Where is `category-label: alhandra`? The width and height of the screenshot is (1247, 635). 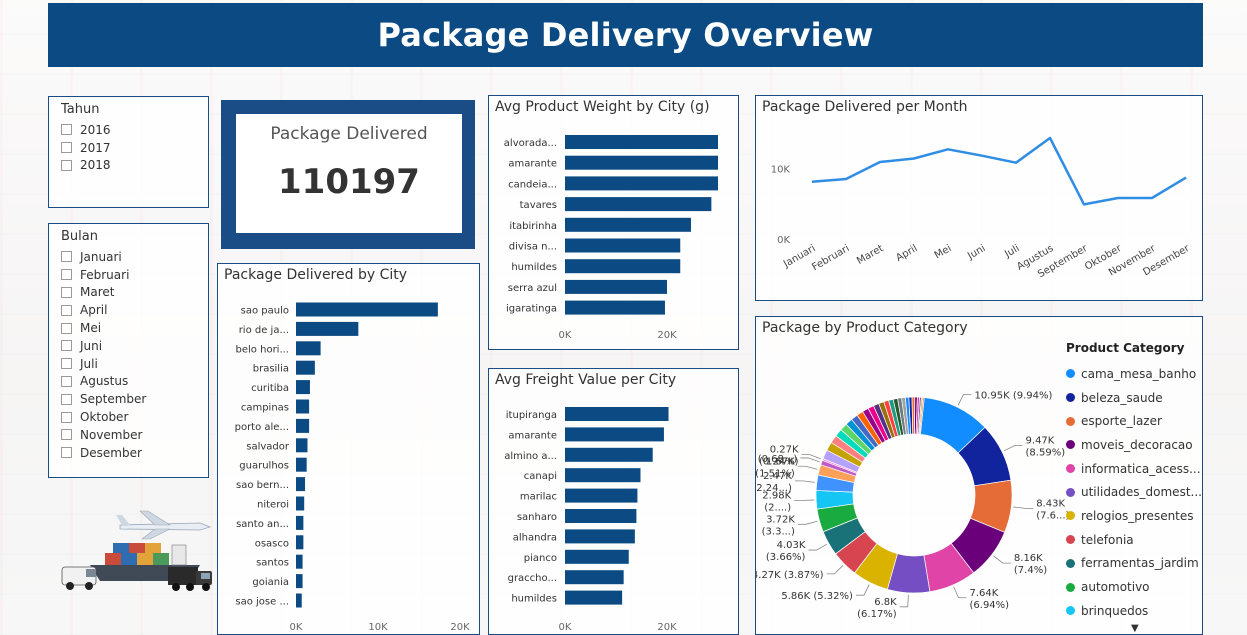
category-label: alhandra is located at coordinates (535, 537).